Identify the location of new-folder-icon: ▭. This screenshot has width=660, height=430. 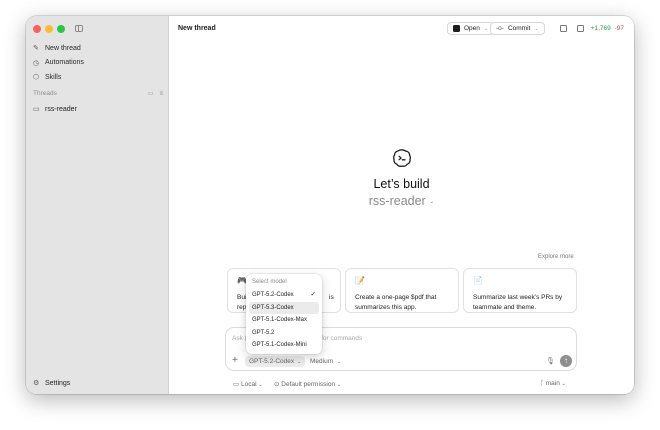
(151, 93).